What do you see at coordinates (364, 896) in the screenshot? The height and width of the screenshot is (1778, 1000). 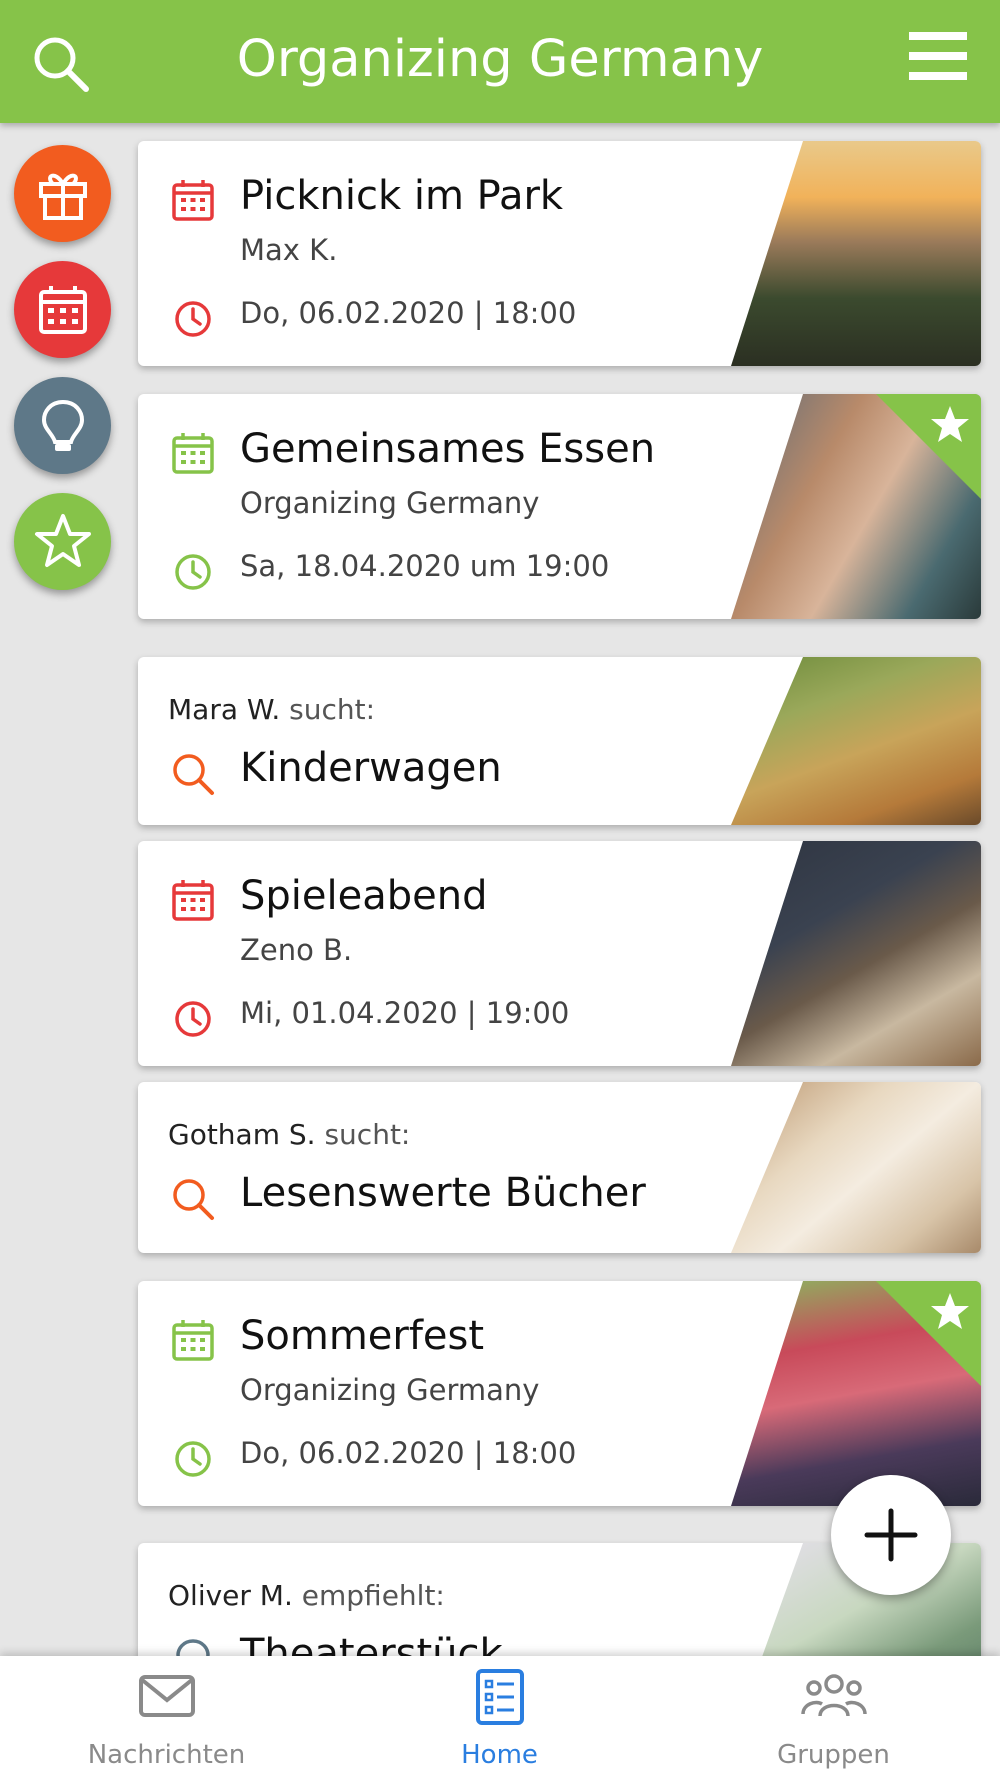 I see `event-title: Spieleabend` at bounding box center [364, 896].